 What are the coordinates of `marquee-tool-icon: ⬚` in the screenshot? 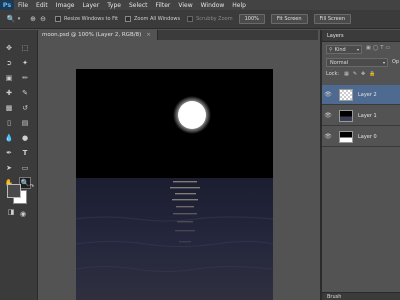 It's located at (25, 48).